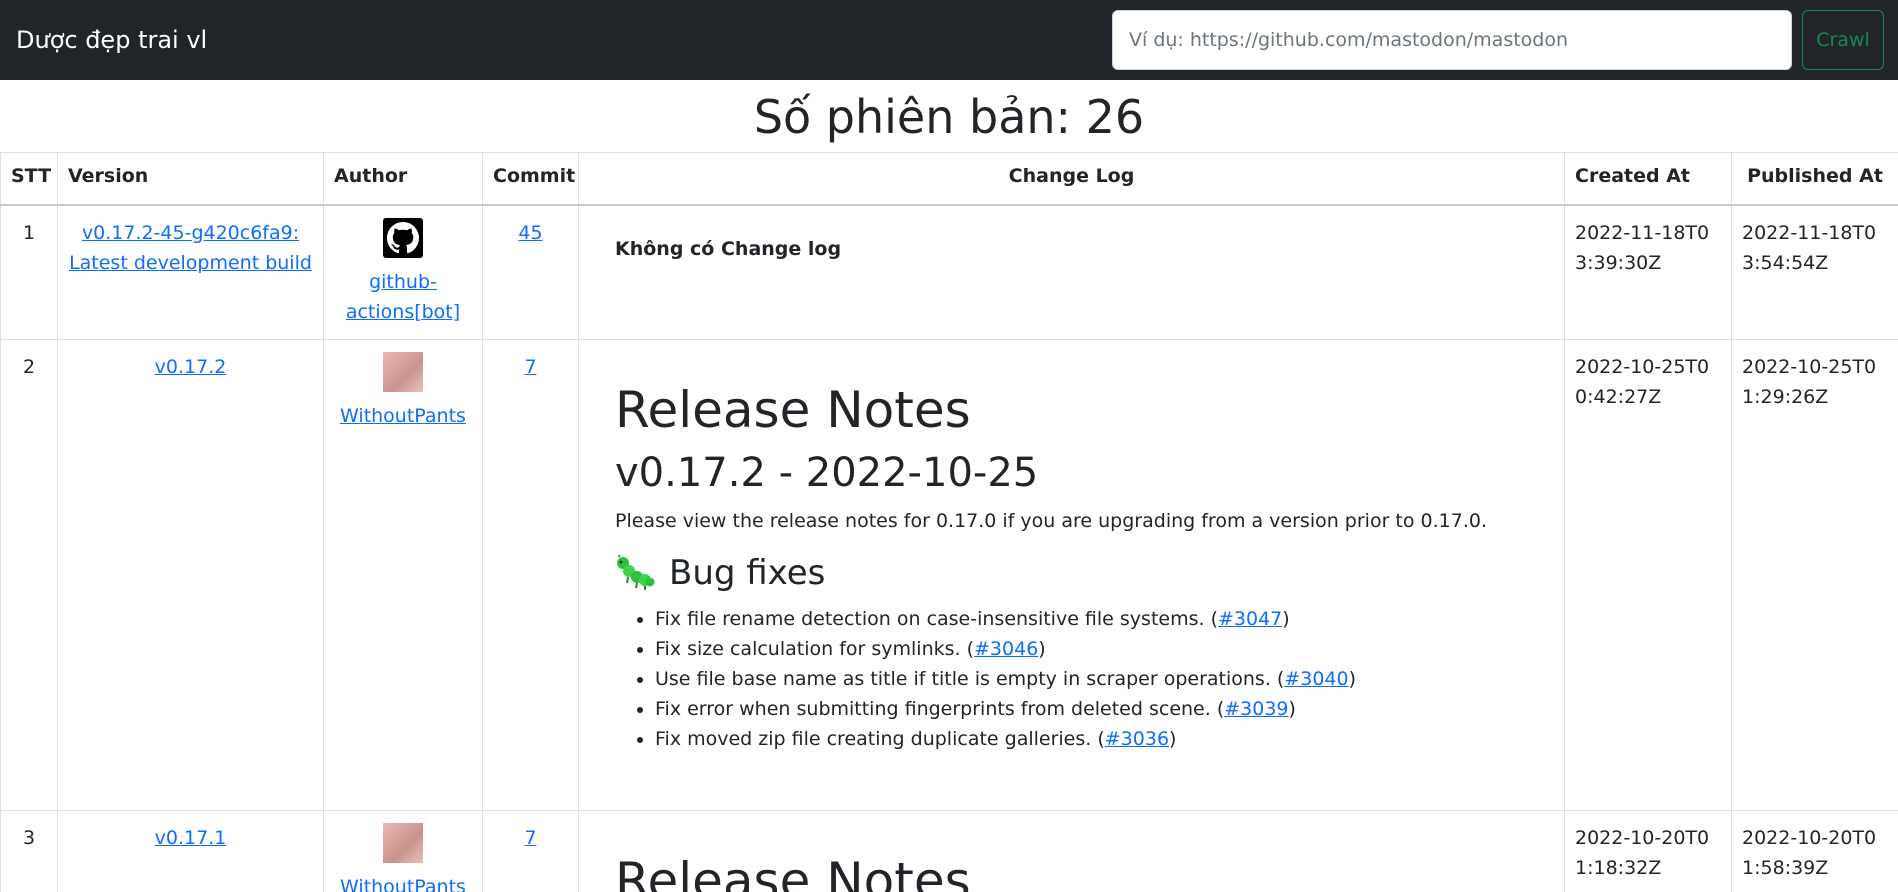 Image resolution: width=1898 pixels, height=892 pixels. I want to click on list-item-text: Fix size calculation for symlinks. (, so click(815, 648).